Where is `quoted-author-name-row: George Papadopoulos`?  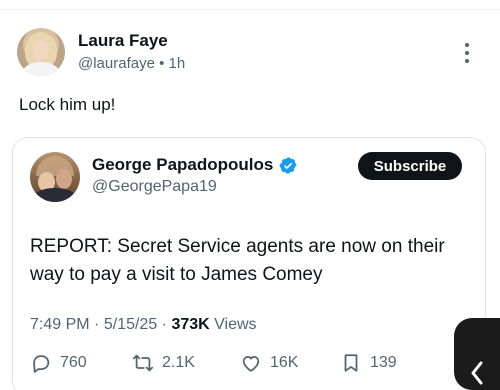 quoted-author-name-row: George Papadopoulos is located at coordinates (195, 165).